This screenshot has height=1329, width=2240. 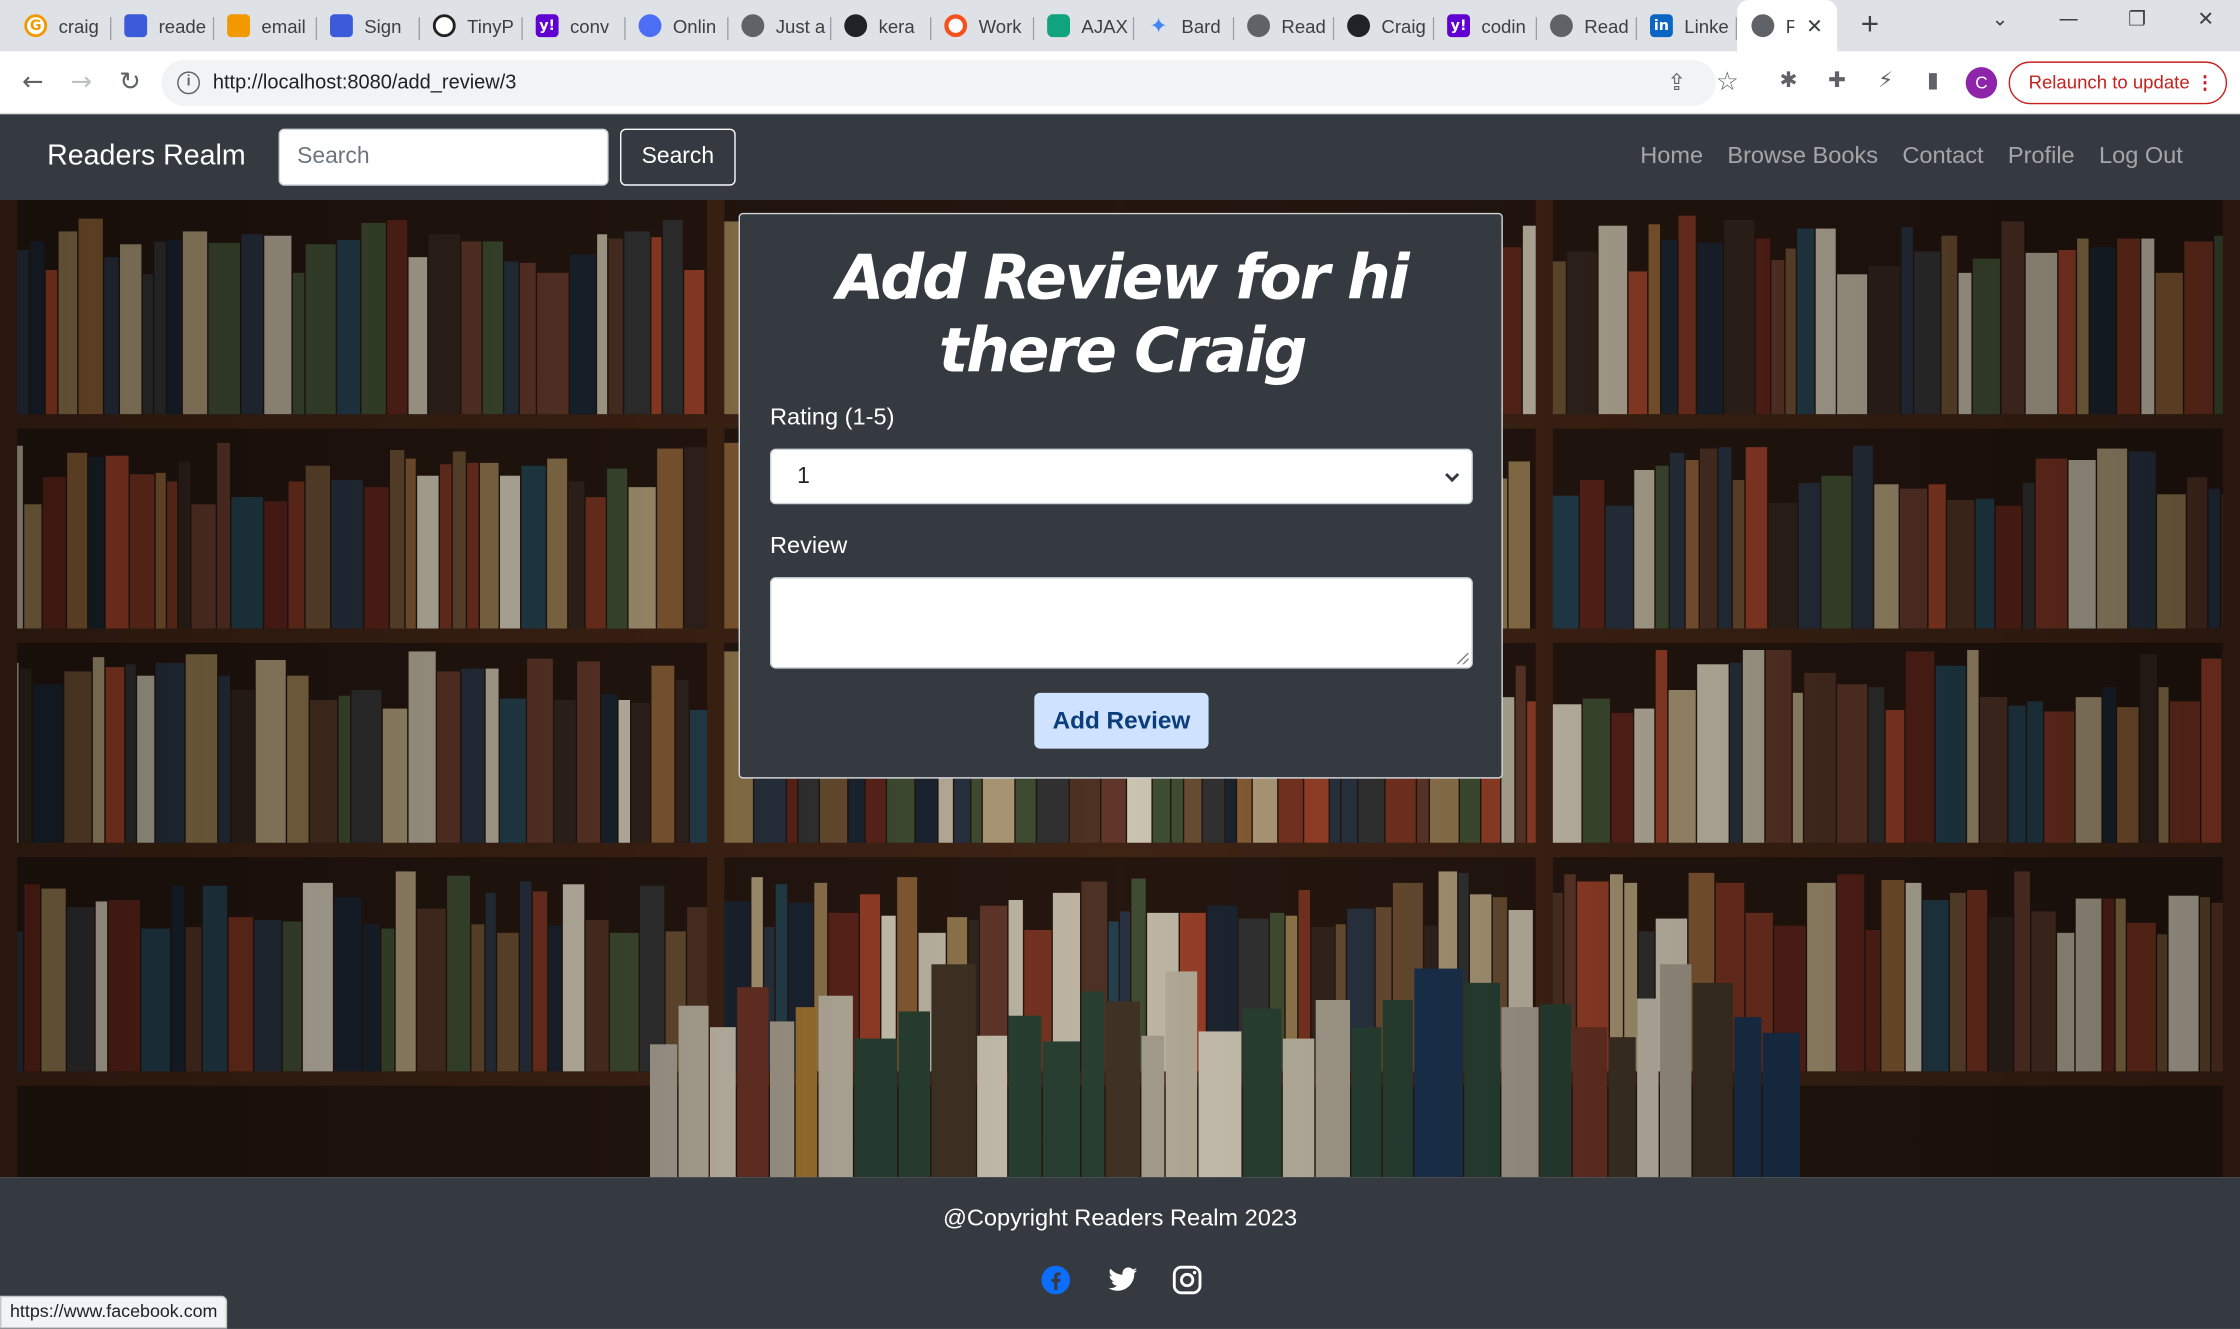 I want to click on openai-icon, so click(x=1058, y=26).